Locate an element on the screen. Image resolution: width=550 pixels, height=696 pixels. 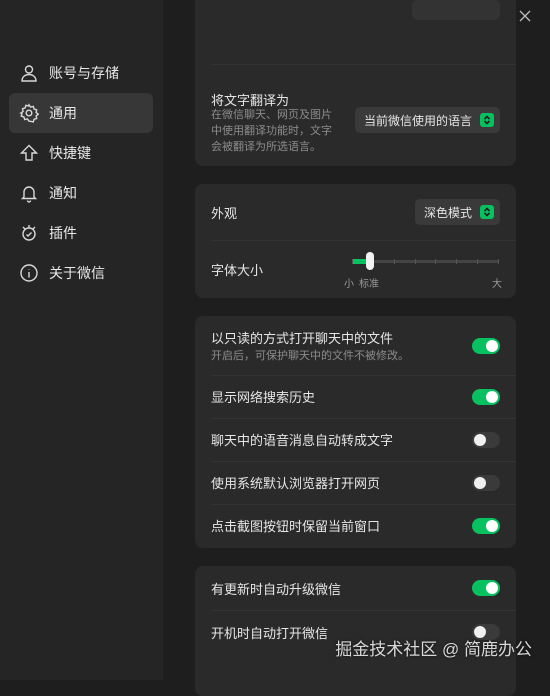
slider-default-label: 标准 is located at coordinates (369, 284).